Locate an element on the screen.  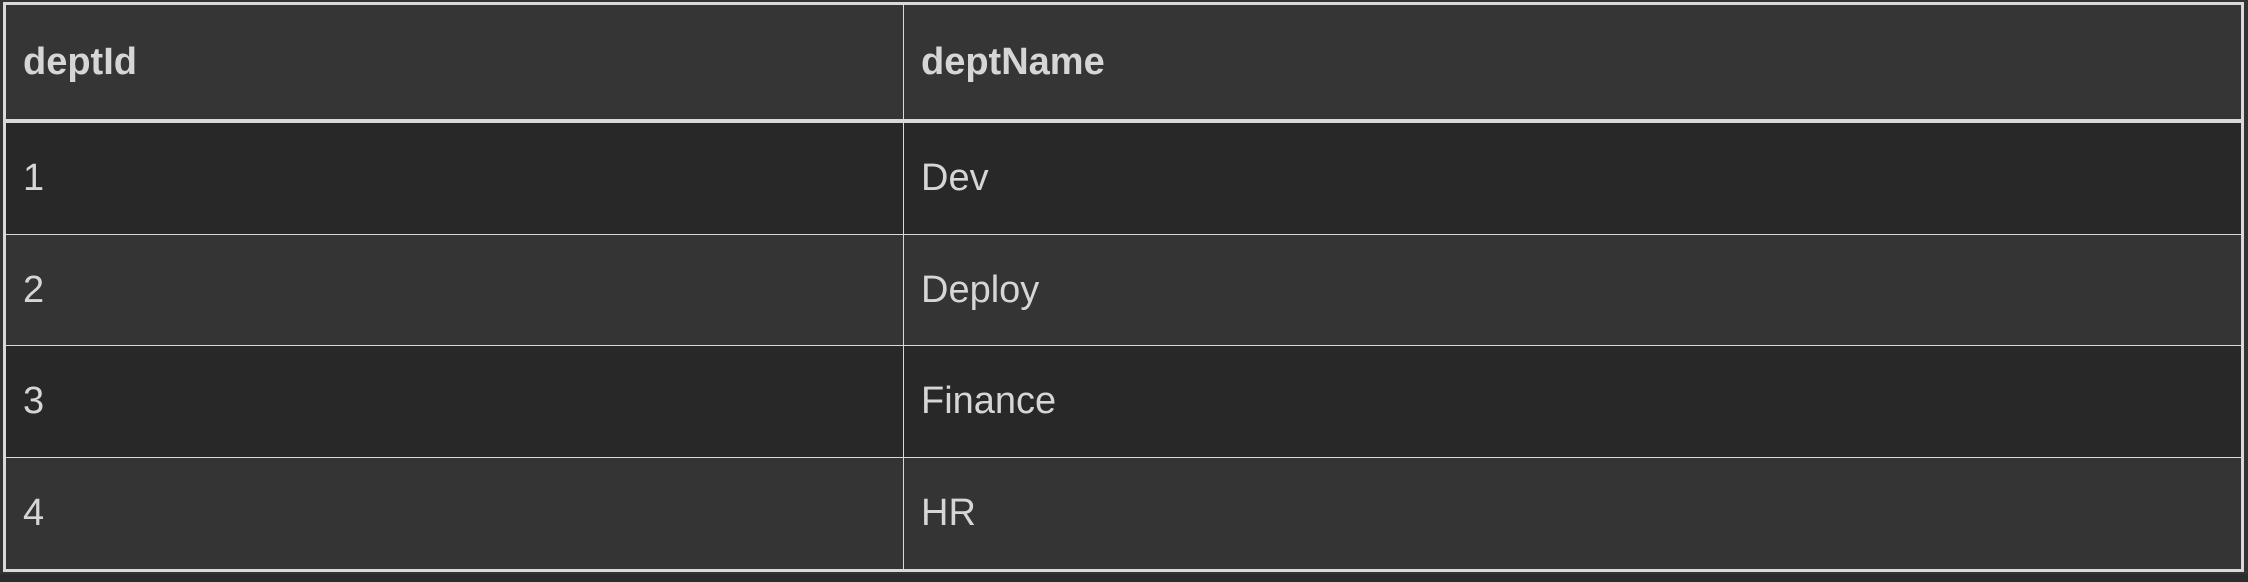
cell-deptname: HR is located at coordinates (1572, 513).